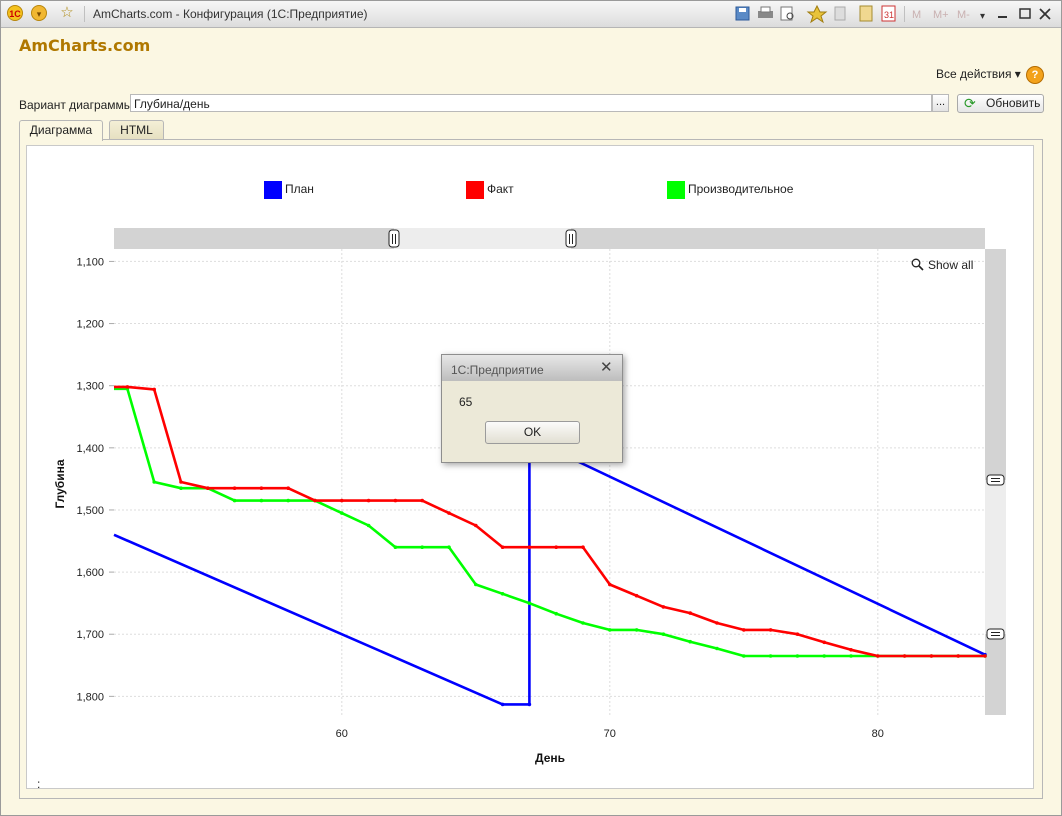 The image size is (1062, 816). What do you see at coordinates (916, 263) in the screenshot?
I see `zoom-icon` at bounding box center [916, 263].